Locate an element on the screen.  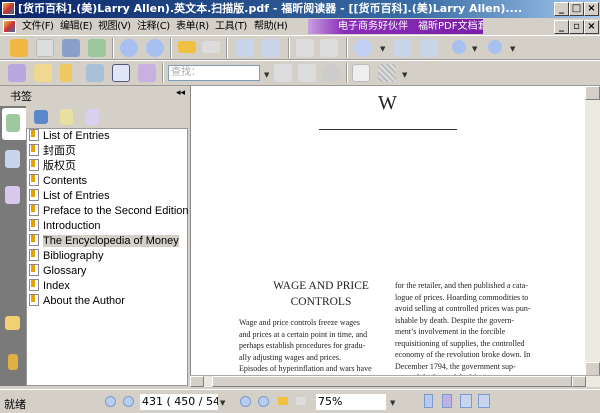
bookmark-item: Contents is located at coordinates (58, 181).